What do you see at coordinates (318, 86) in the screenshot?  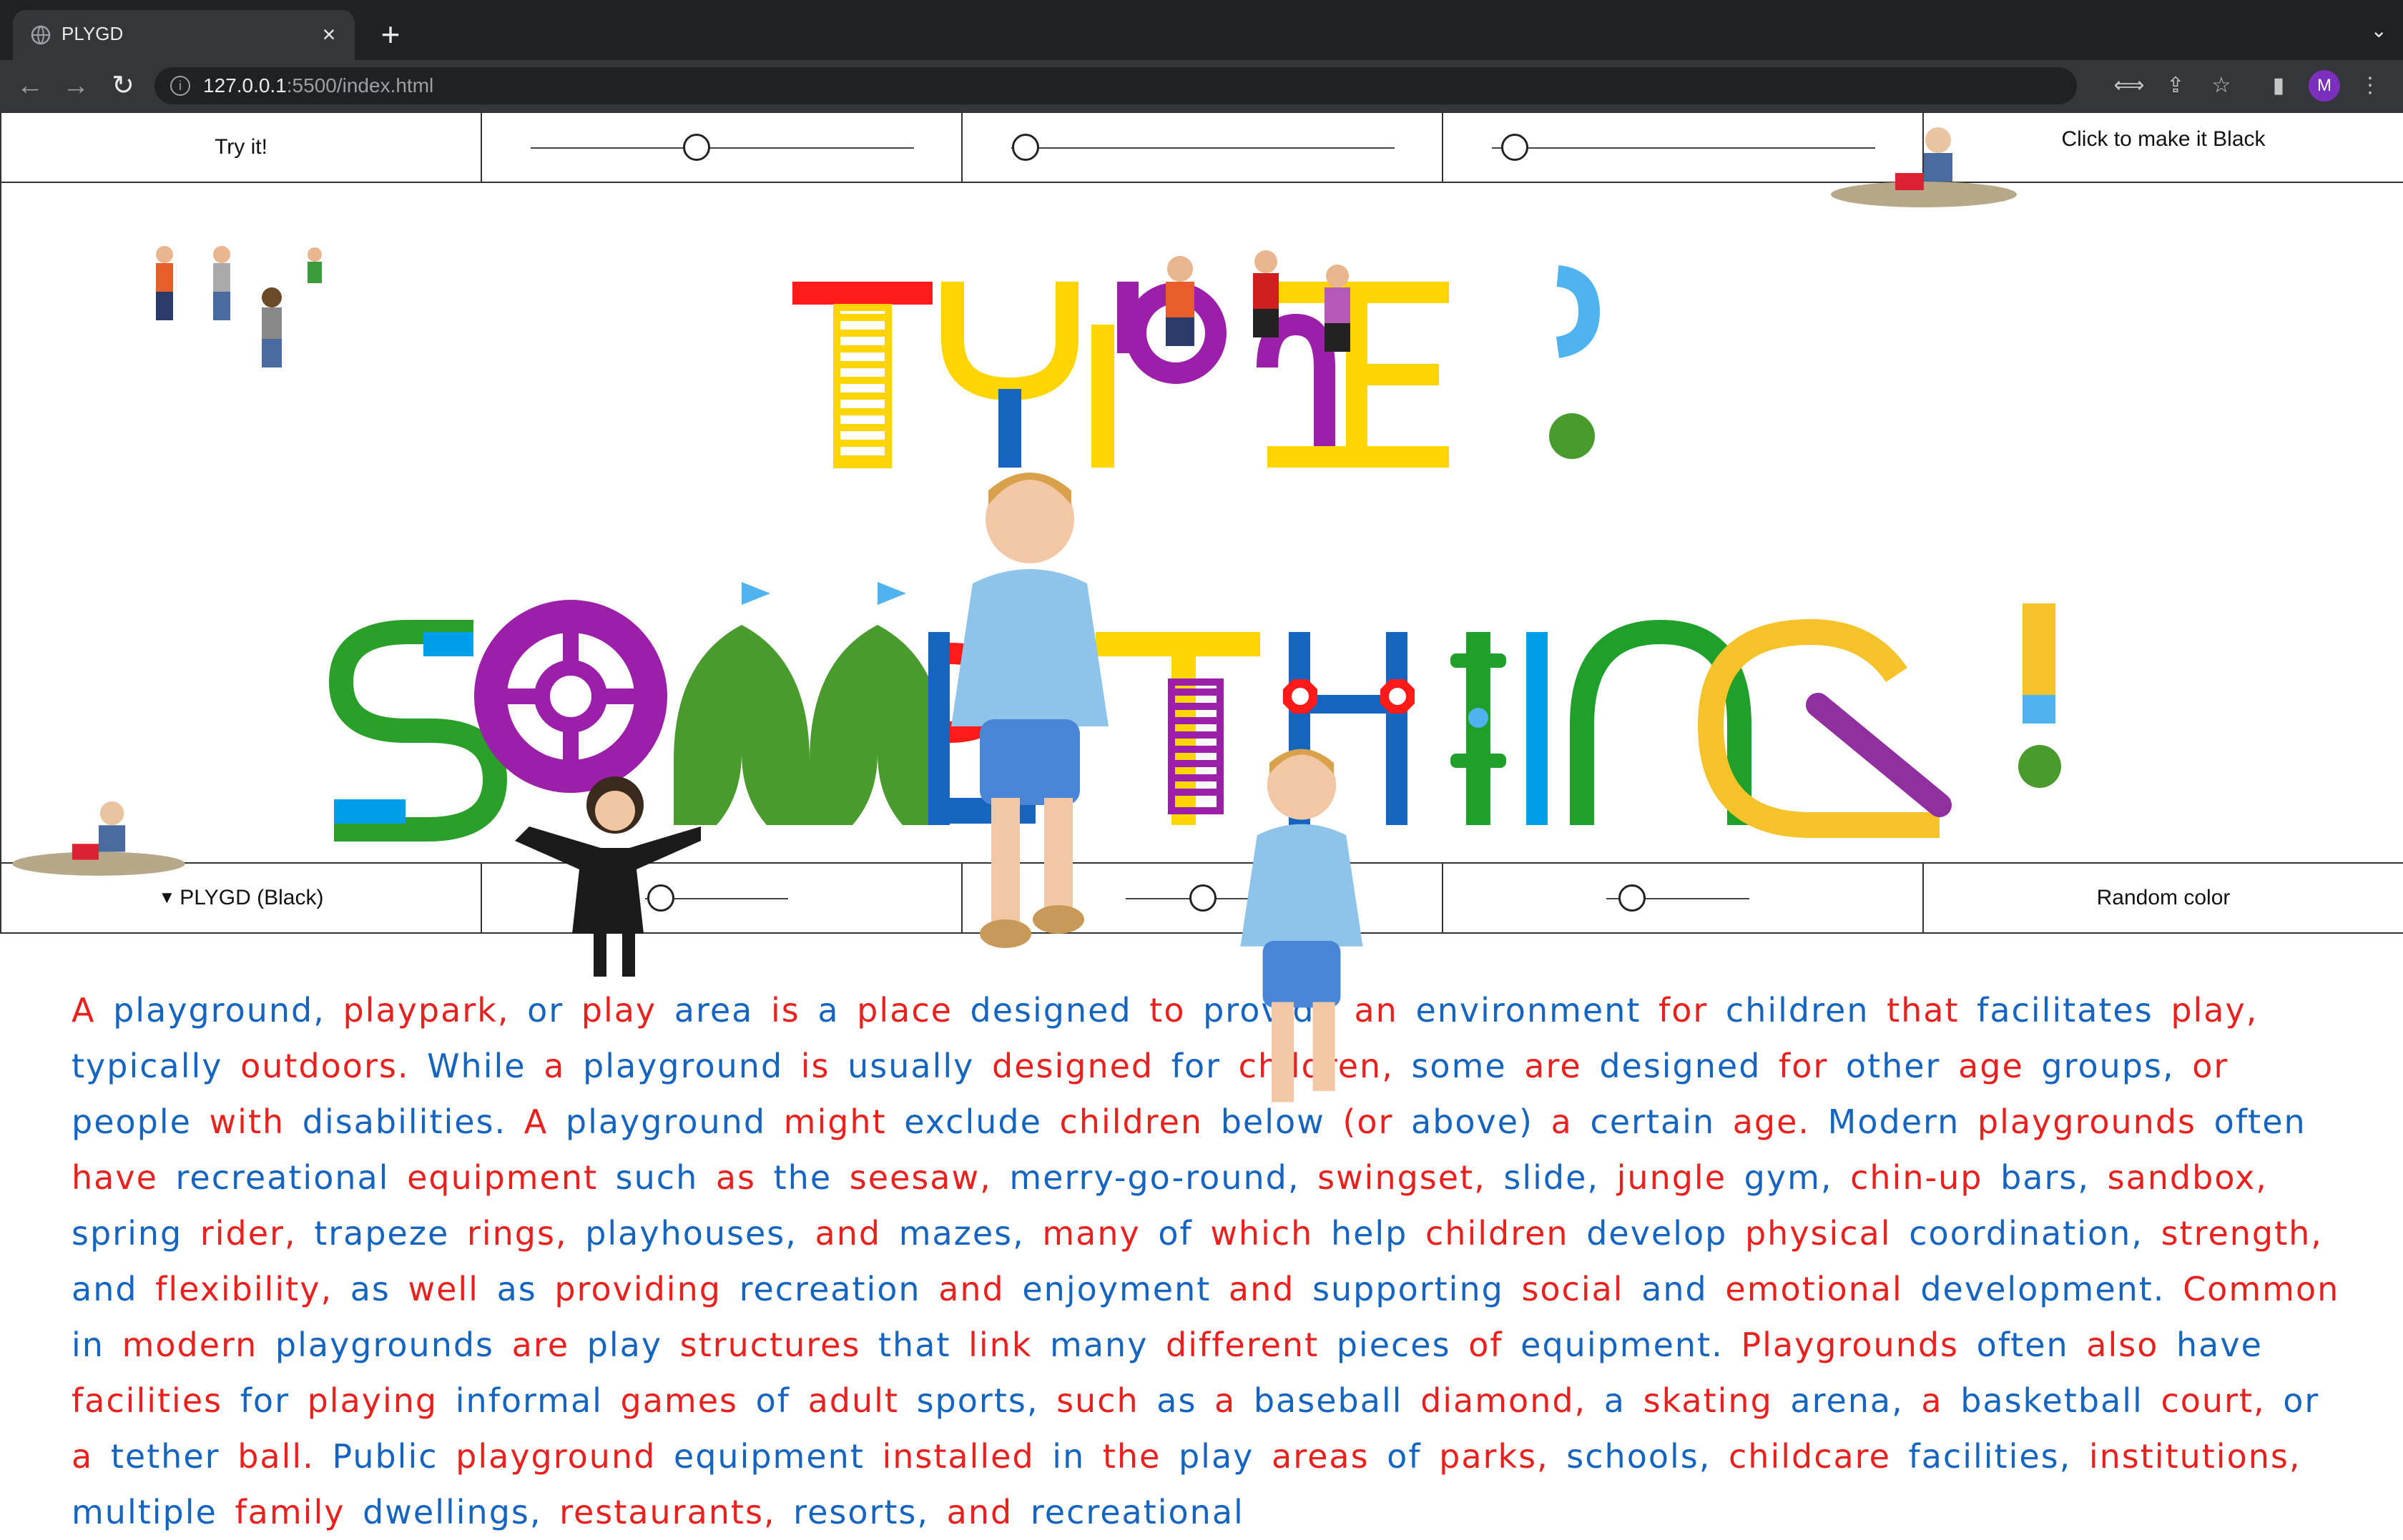 I see `url-text: 127.0.0.1:5500/index.html` at bounding box center [318, 86].